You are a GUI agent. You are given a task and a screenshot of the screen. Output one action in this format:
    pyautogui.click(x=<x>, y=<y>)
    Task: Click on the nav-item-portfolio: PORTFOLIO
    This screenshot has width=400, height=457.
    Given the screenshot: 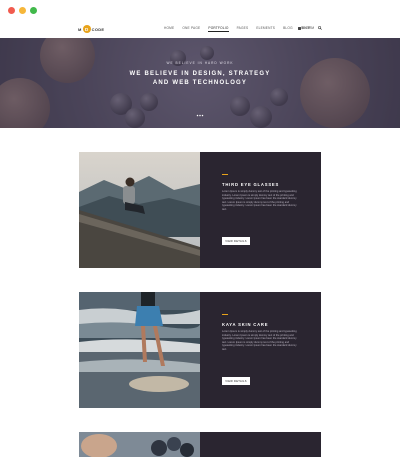 What is the action you would take?
    pyautogui.click(x=218, y=29)
    